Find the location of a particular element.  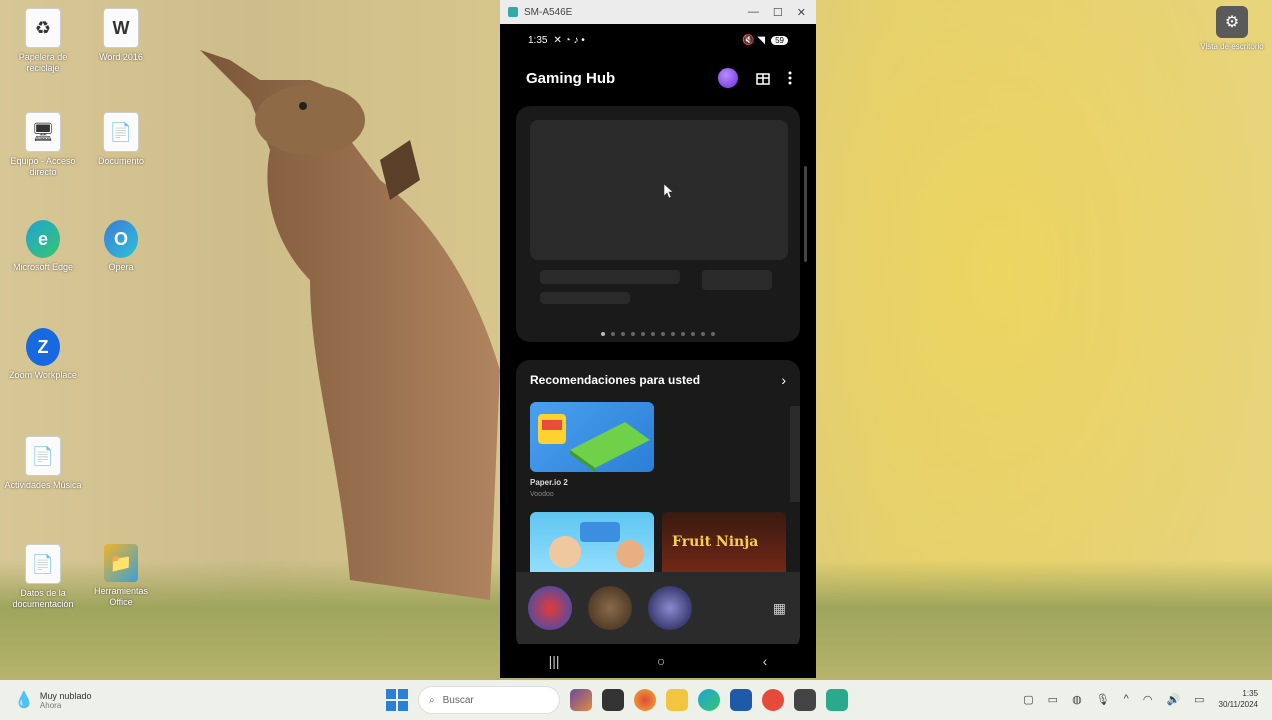

status-signal-icons: 🔇 ◥ is located at coordinates (754, 40).